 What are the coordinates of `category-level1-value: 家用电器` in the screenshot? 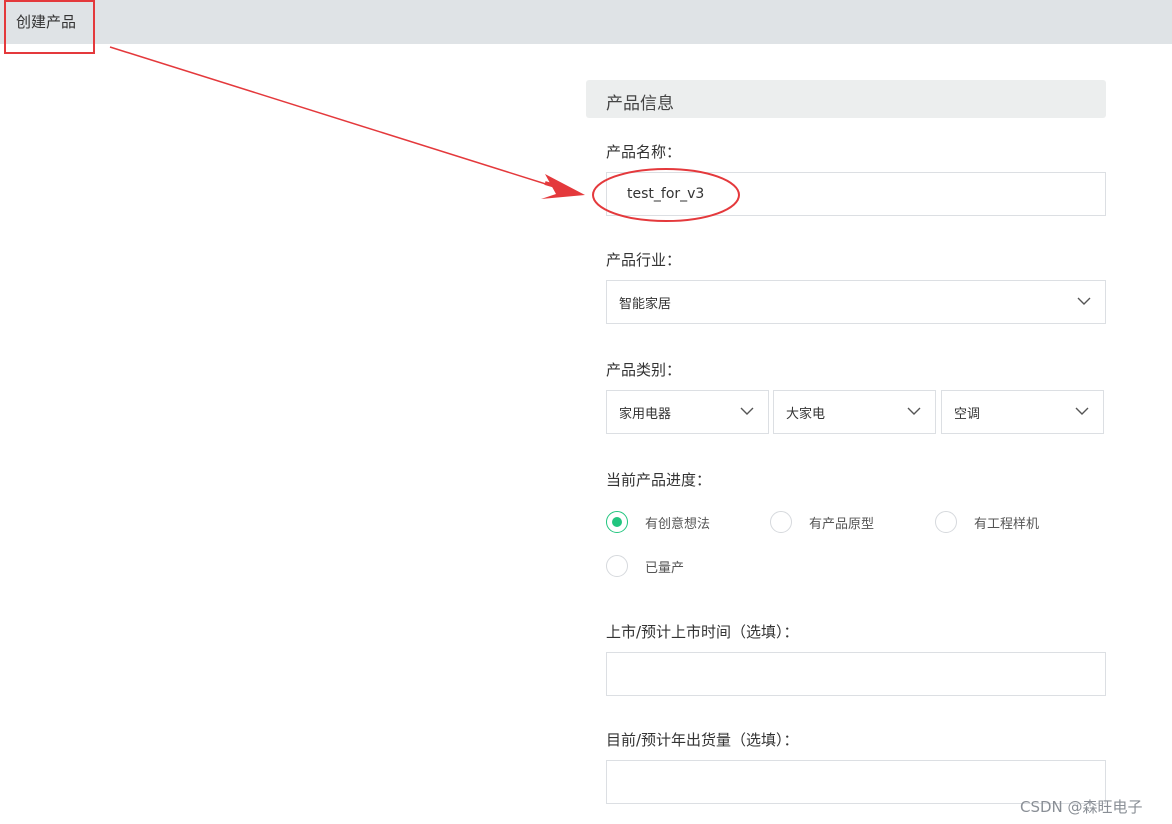 It's located at (645, 414).